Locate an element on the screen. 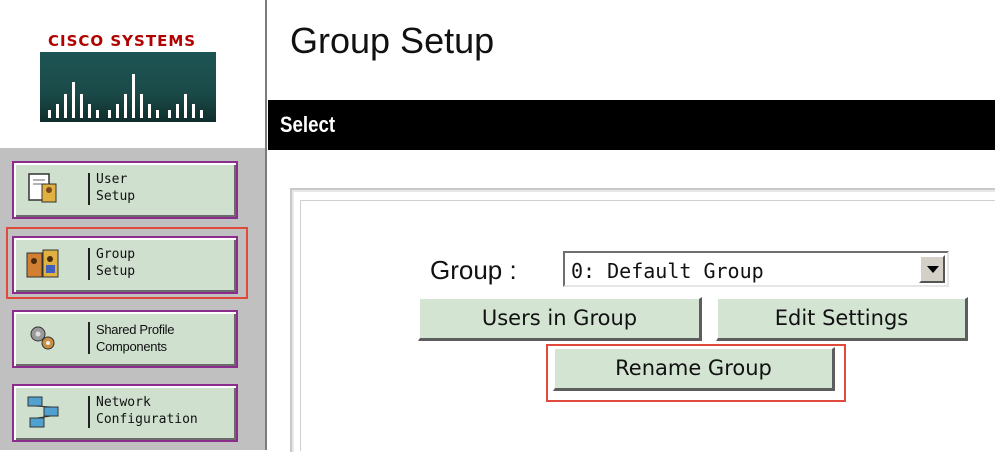 The image size is (995, 452). shared-profile-components-icon is located at coordinates (43, 338).